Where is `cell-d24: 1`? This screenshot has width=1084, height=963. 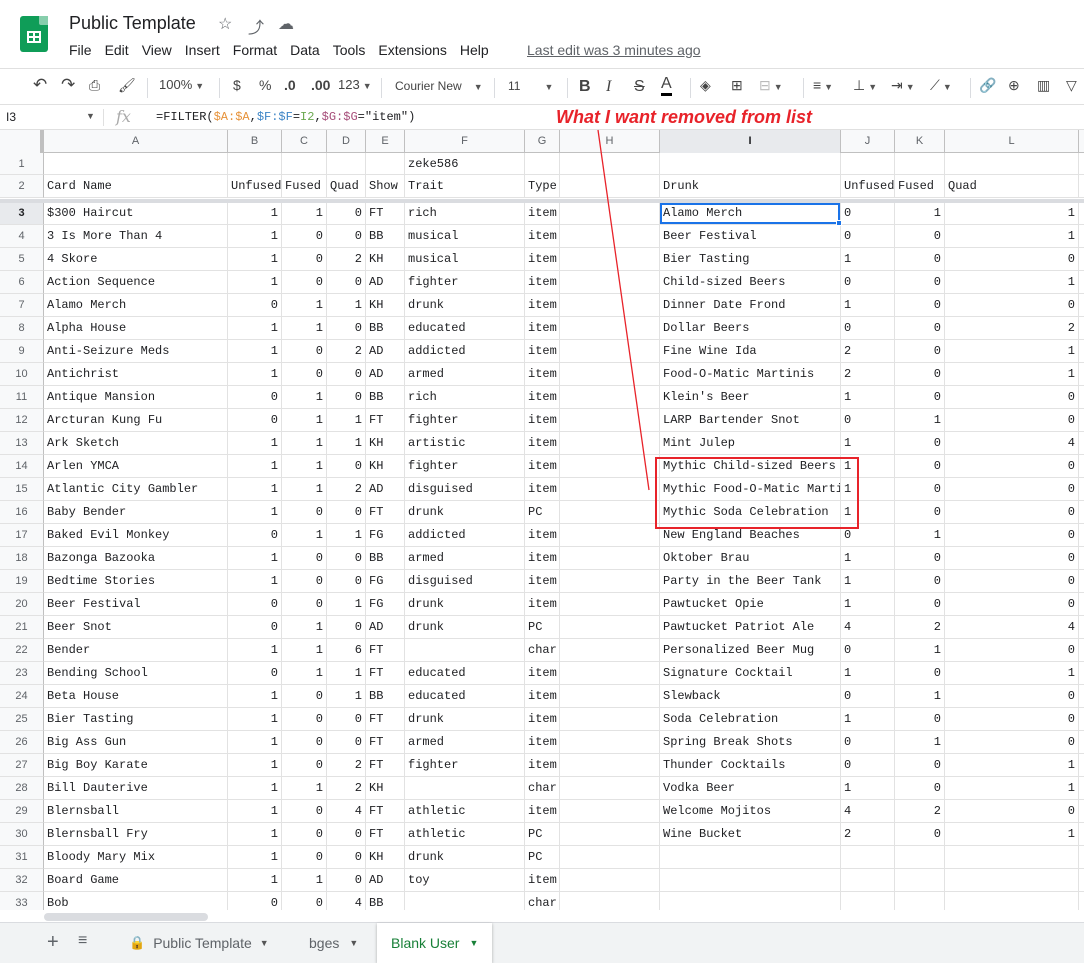 cell-d24: 1 is located at coordinates (346, 696).